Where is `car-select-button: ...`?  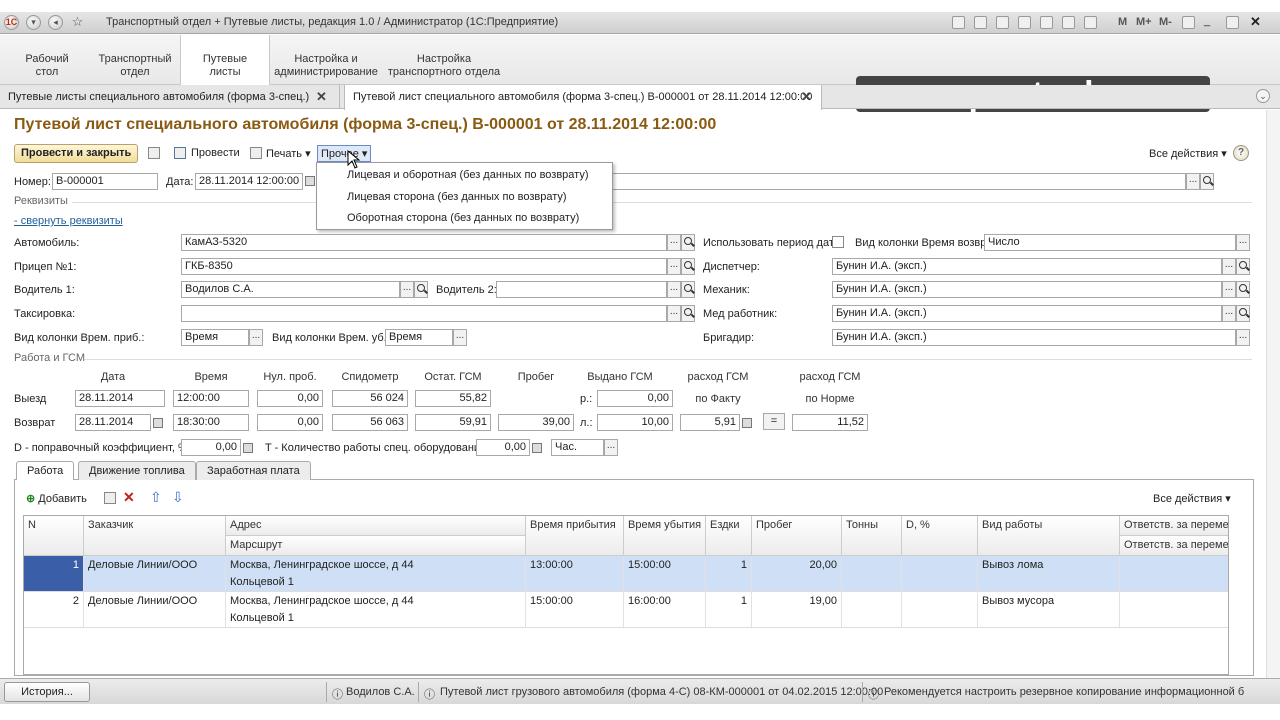 car-select-button: ... is located at coordinates (674, 242).